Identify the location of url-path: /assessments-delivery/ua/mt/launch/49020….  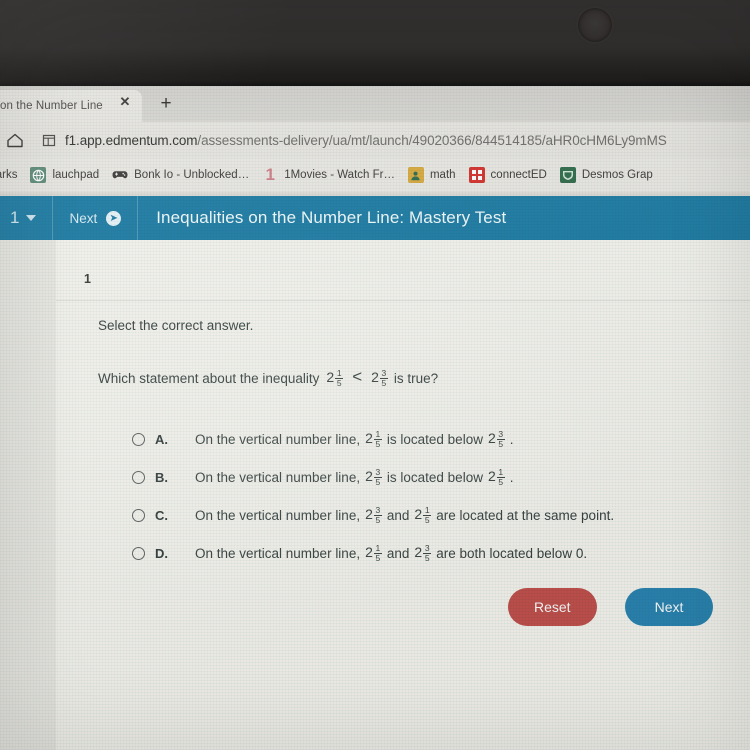
(432, 140).